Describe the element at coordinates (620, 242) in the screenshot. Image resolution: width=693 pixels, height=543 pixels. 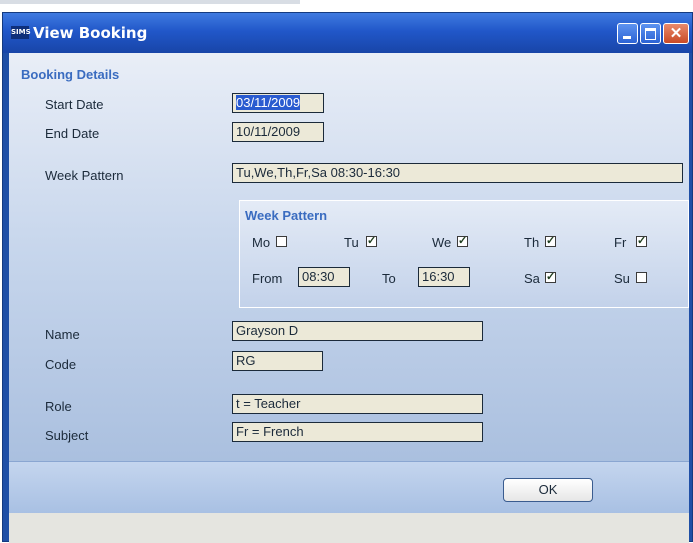
I see `day-label-fr: Fr` at that location.